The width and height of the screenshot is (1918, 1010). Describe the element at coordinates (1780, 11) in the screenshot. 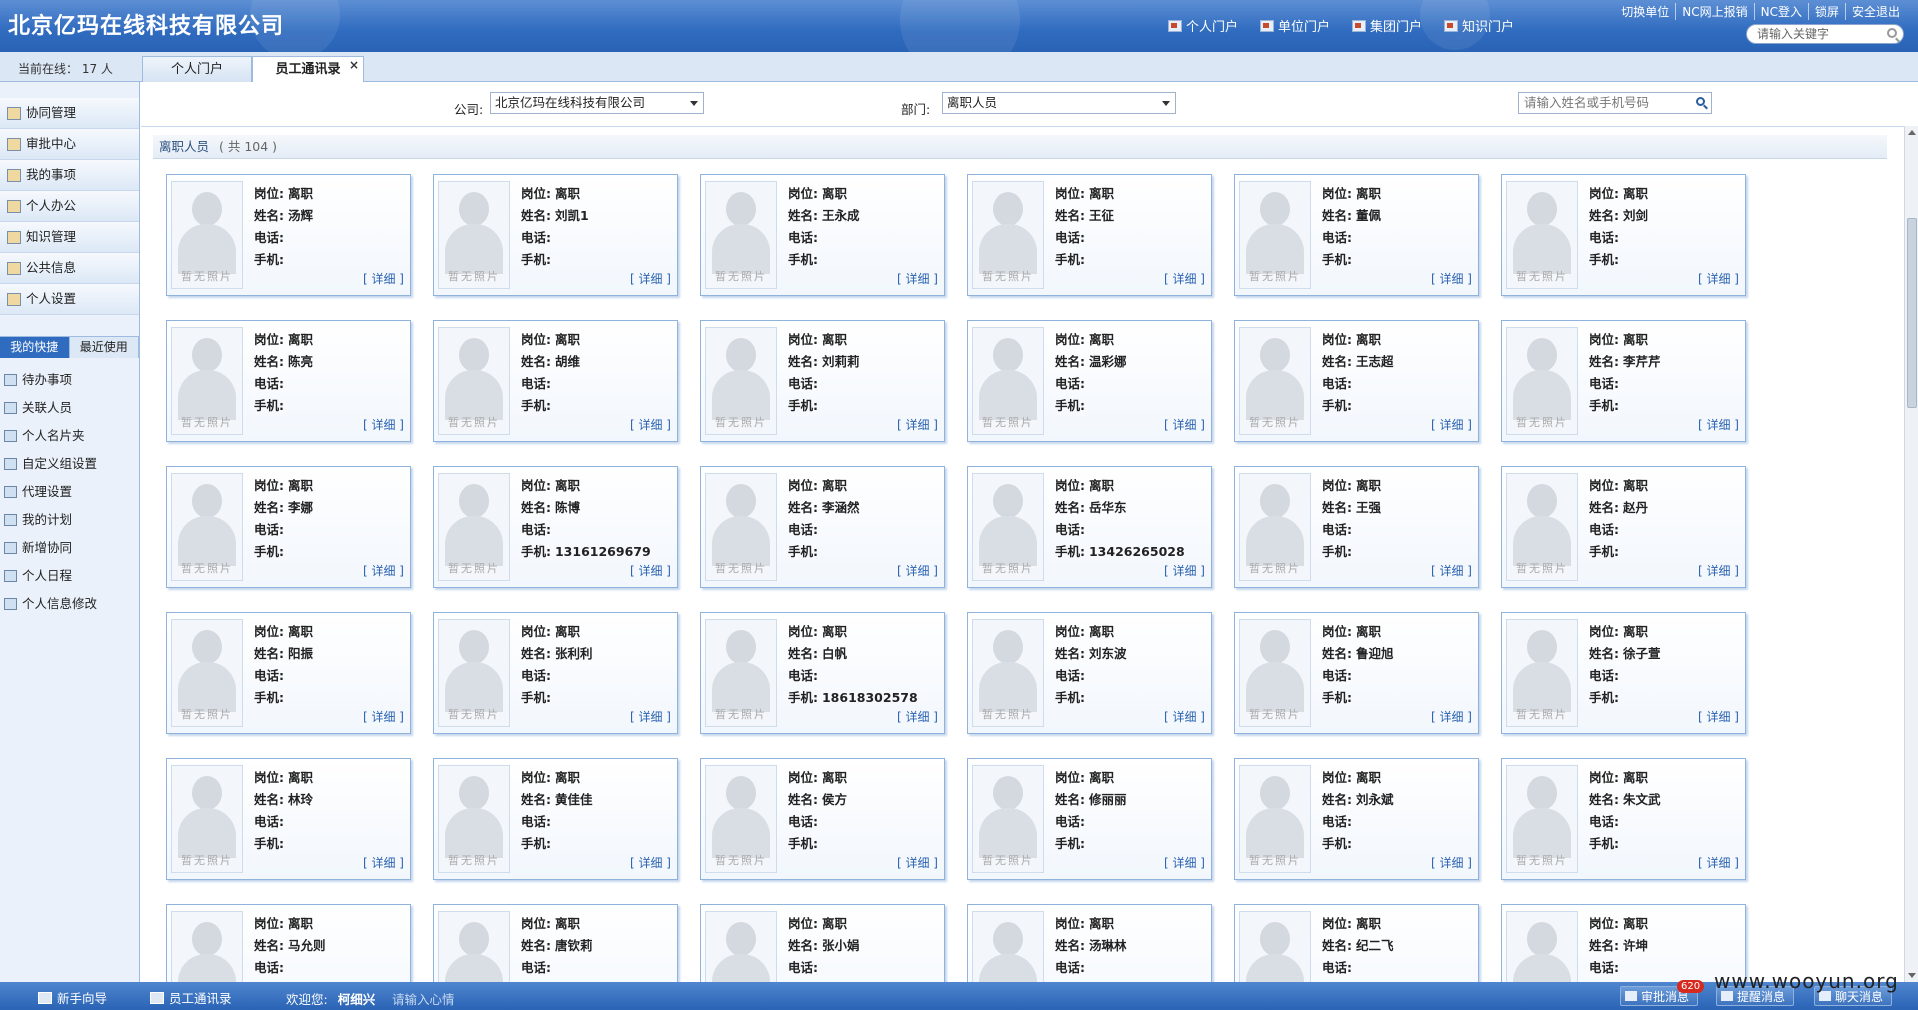

I see `nc-login-link: NC登入` at that location.